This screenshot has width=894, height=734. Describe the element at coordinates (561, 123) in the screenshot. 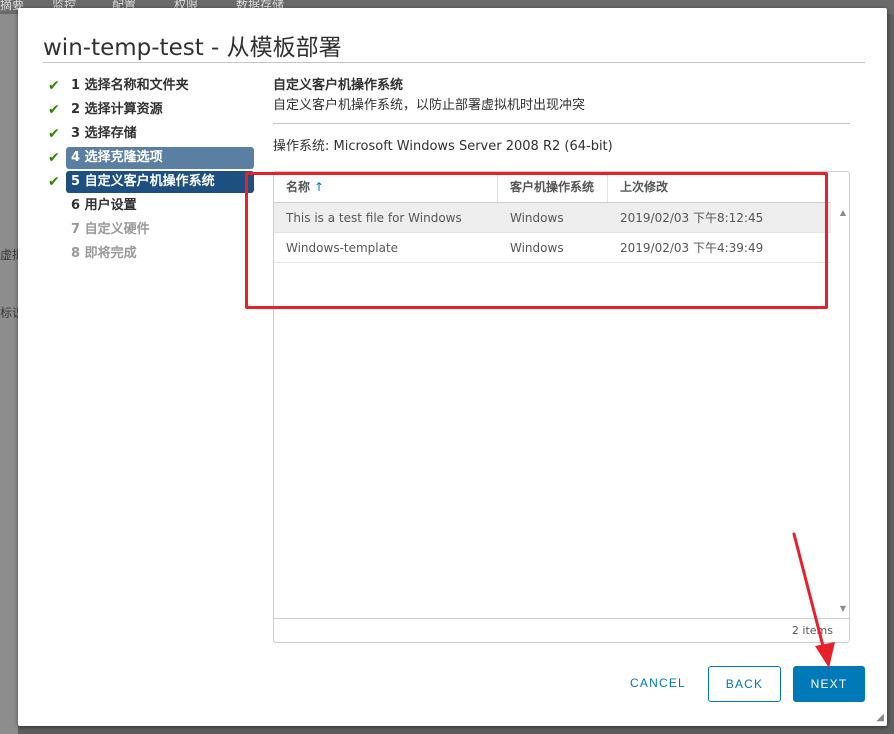

I see `content-divider` at that location.